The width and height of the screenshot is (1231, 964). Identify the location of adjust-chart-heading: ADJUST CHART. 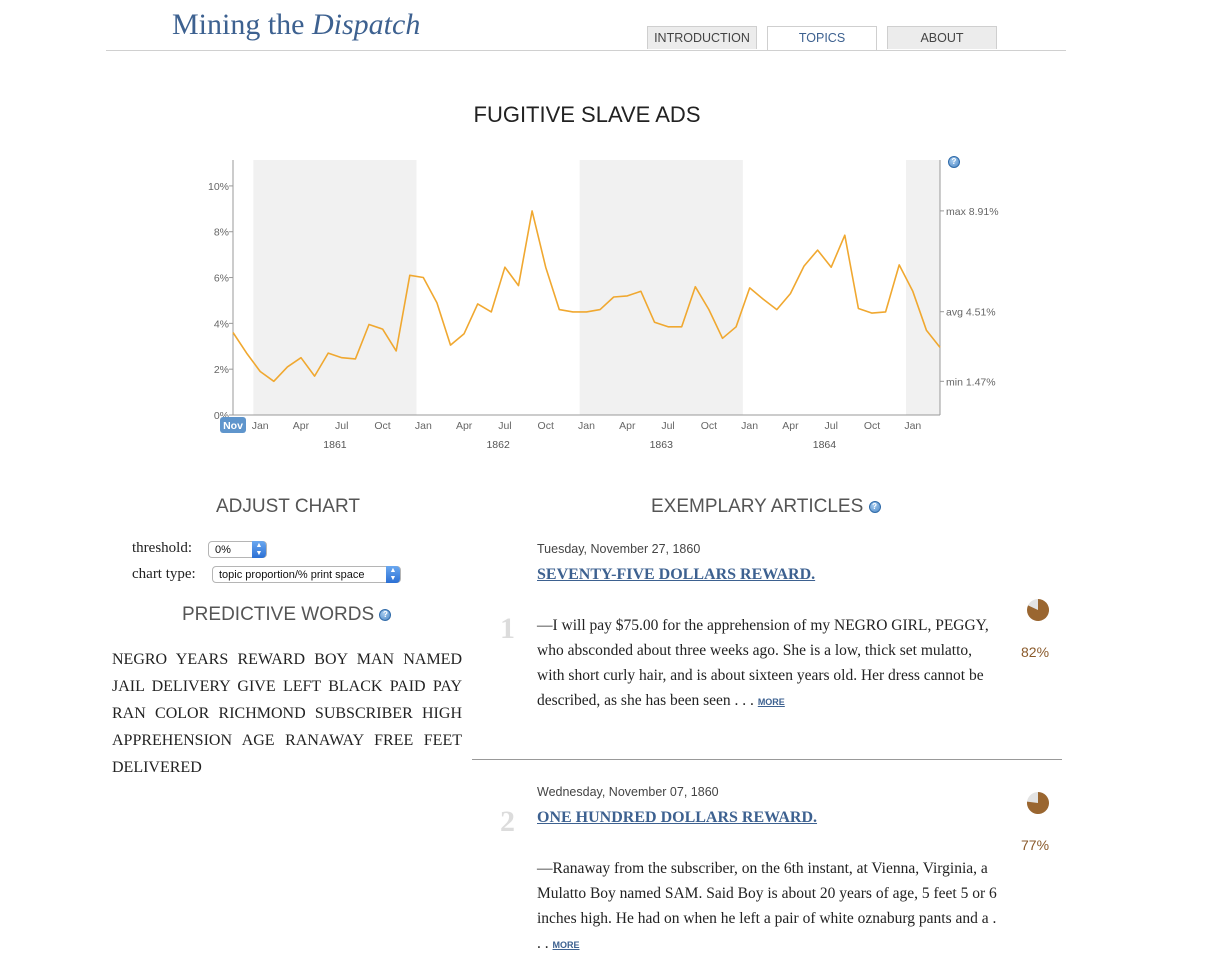
(288, 506).